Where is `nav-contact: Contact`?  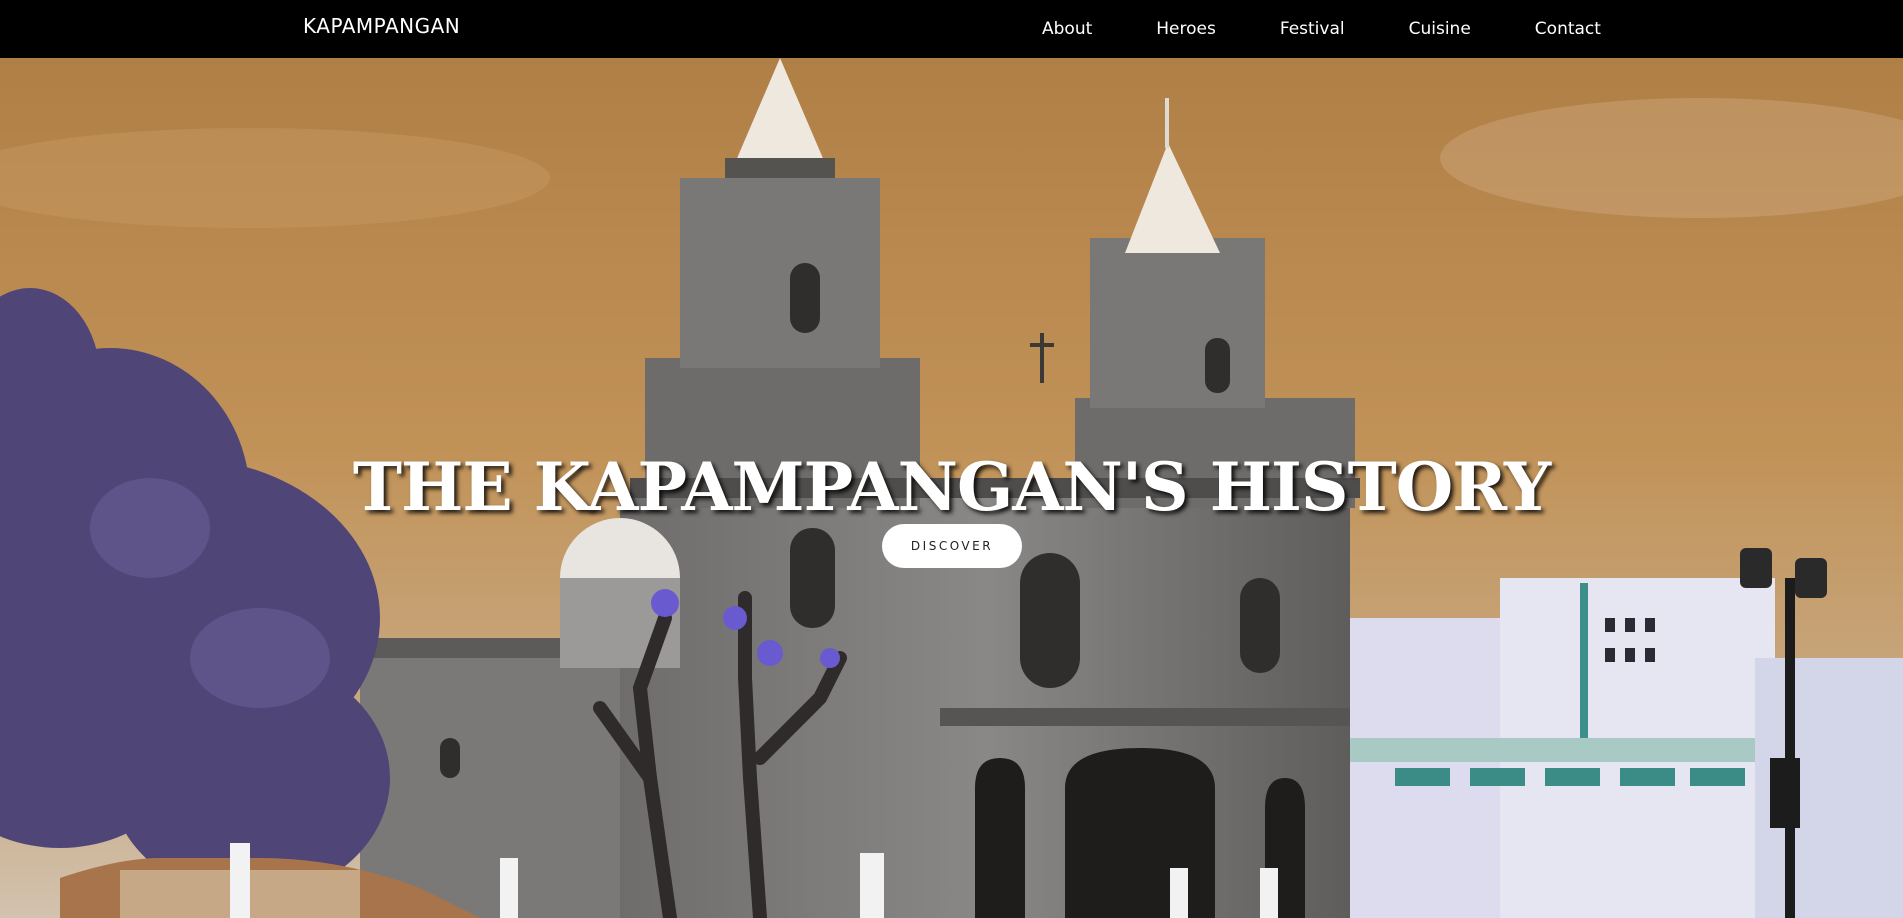 nav-contact: Contact is located at coordinates (1568, 29).